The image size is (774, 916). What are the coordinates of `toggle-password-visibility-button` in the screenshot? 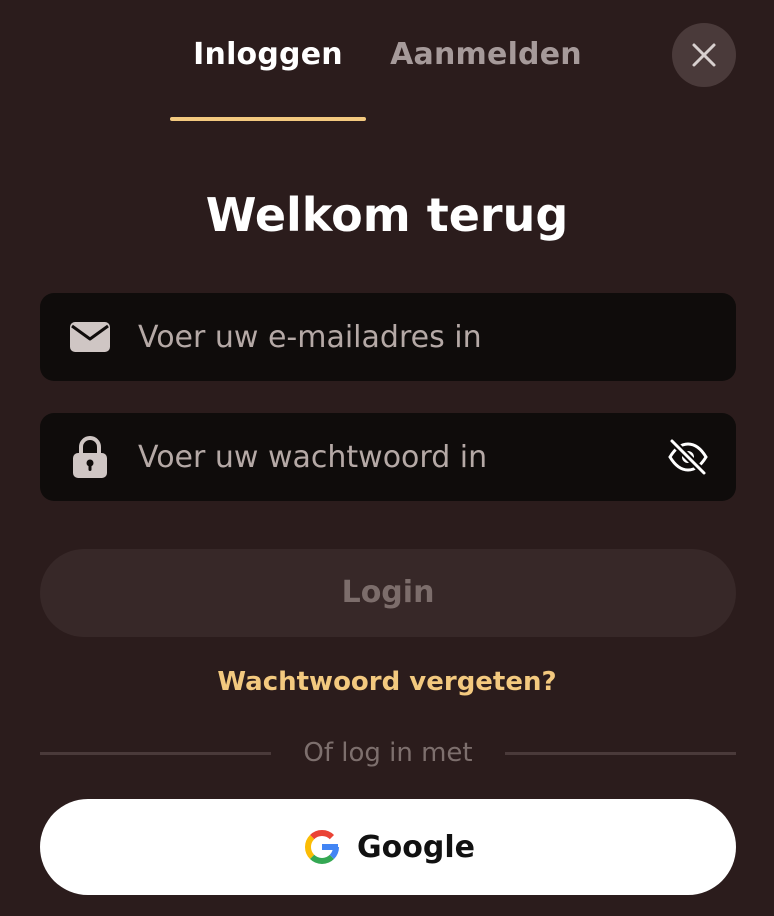 It's located at (688, 457).